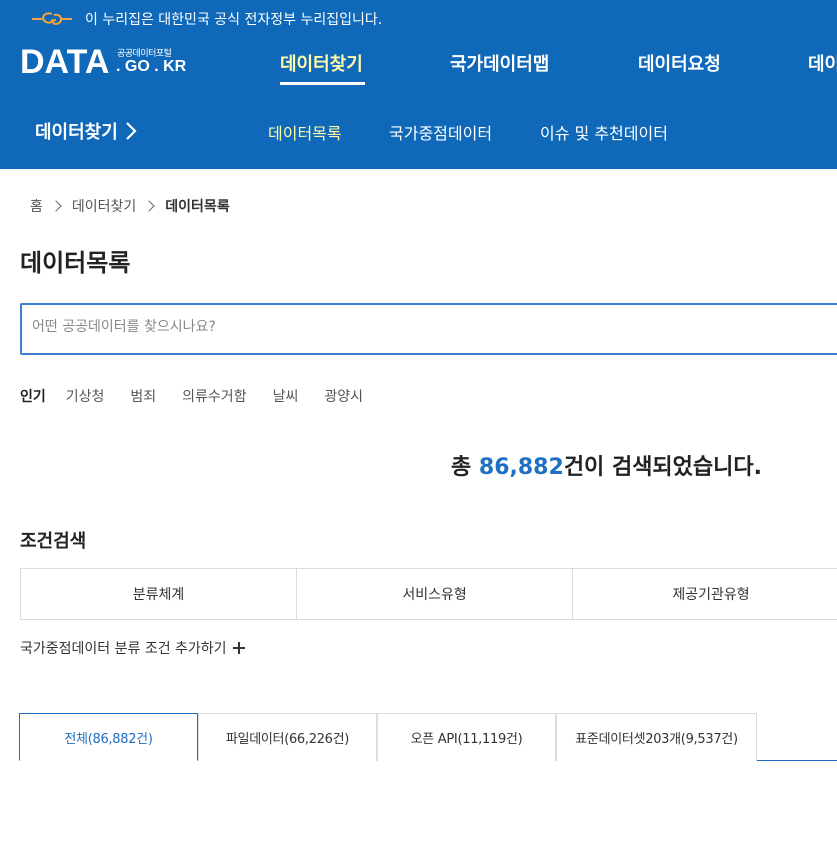 Image resolution: width=837 pixels, height=841 pixels. I want to click on logo-domain-text: . GO . KR, so click(151, 66).